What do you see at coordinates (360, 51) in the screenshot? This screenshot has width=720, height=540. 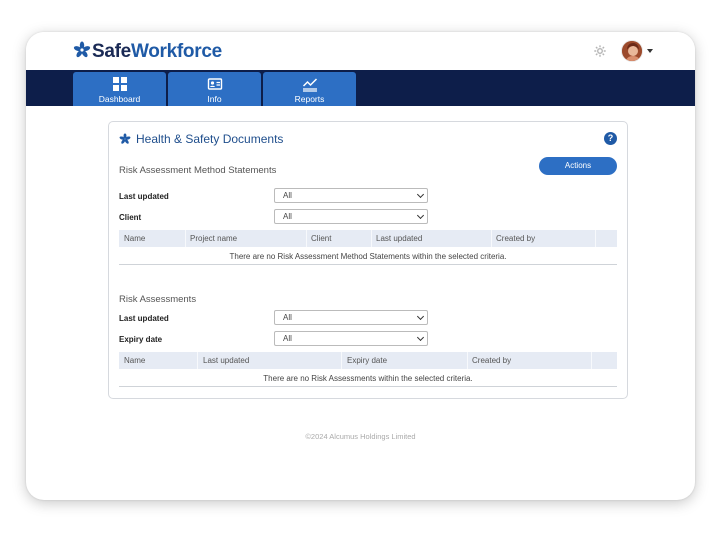 I see `top-header: SafeWorkforce` at bounding box center [360, 51].